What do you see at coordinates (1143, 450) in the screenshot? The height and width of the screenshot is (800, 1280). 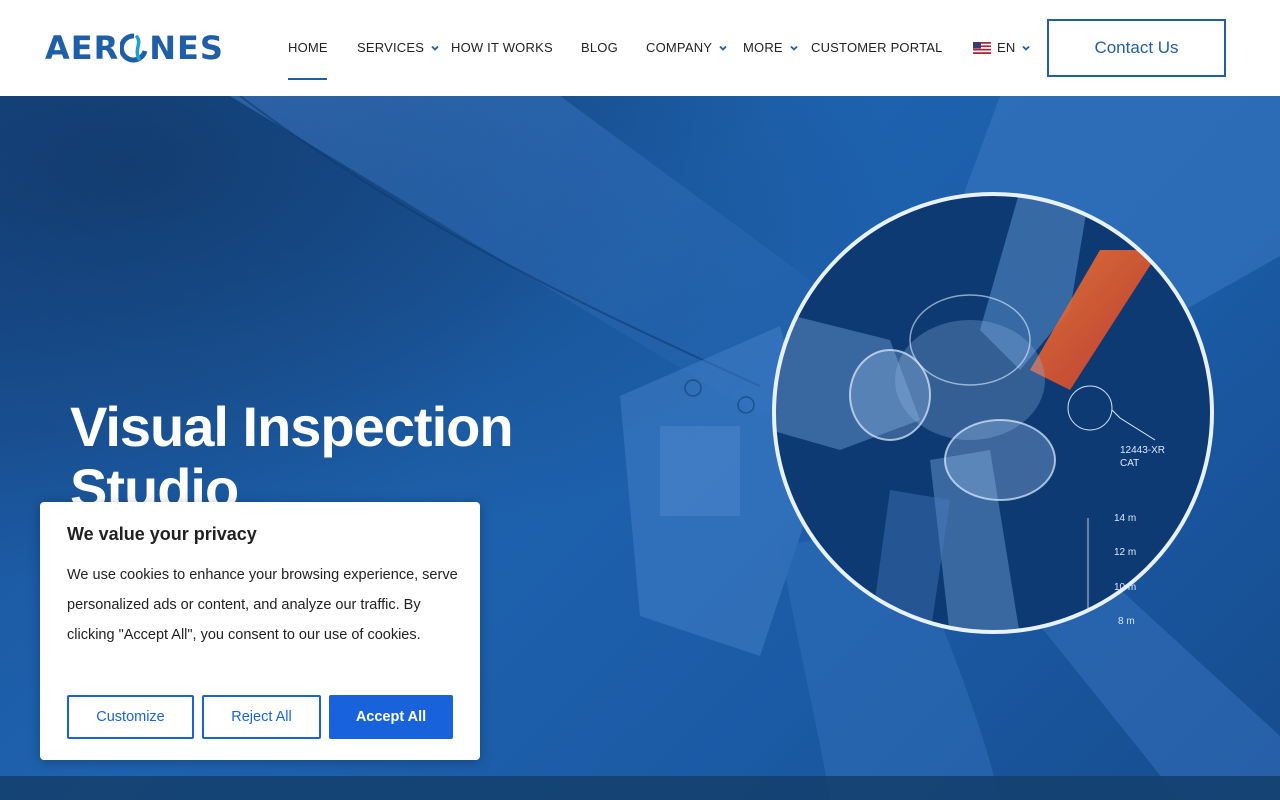 I see `annotation-id: 12443-XR` at bounding box center [1143, 450].